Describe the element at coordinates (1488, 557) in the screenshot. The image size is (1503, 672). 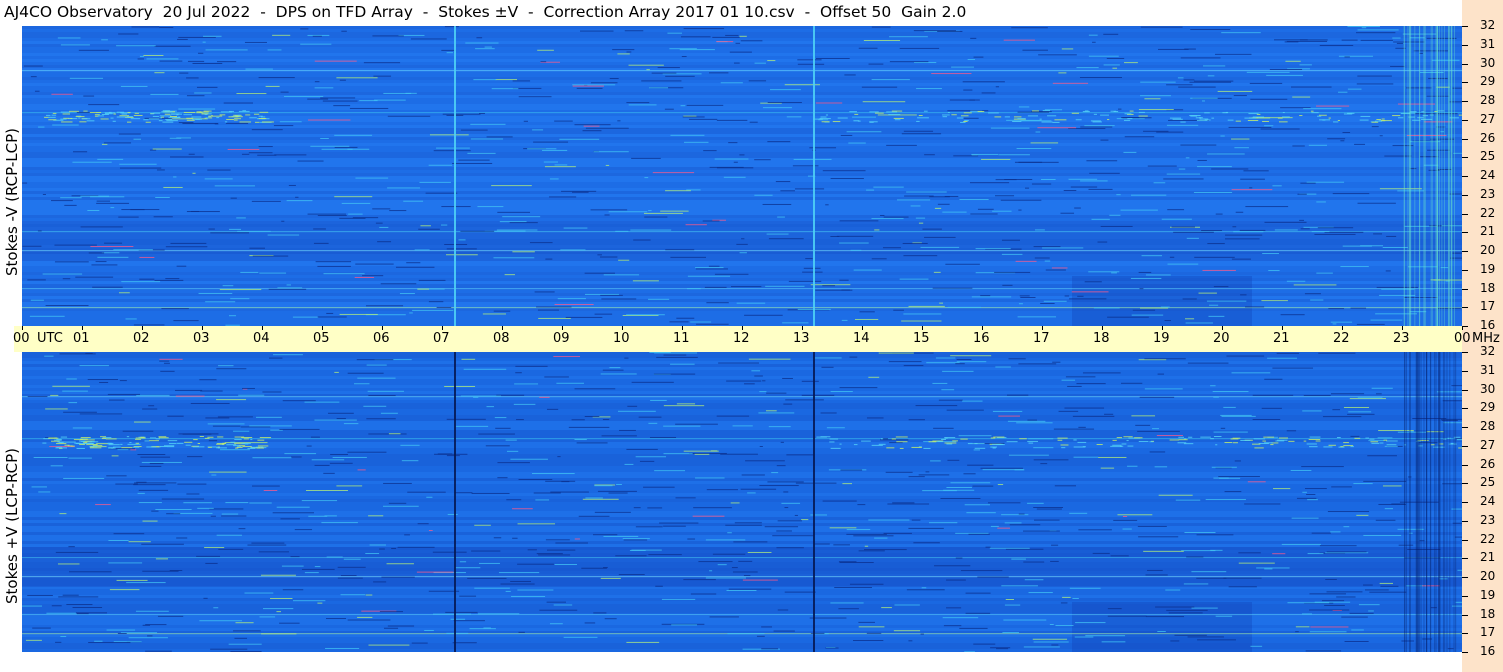
I see `frequency-tick-label: 21` at that location.